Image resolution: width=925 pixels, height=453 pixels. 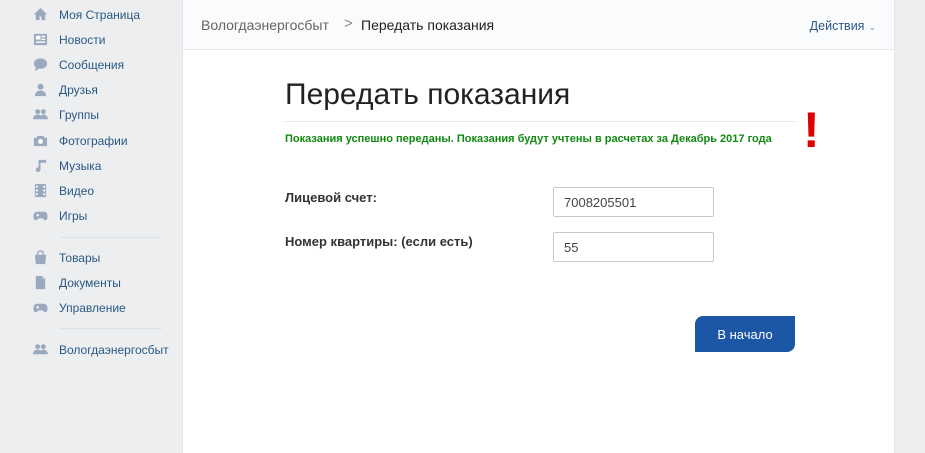 I want to click on sidebar-item-friends: Друзья, so click(x=107, y=89).